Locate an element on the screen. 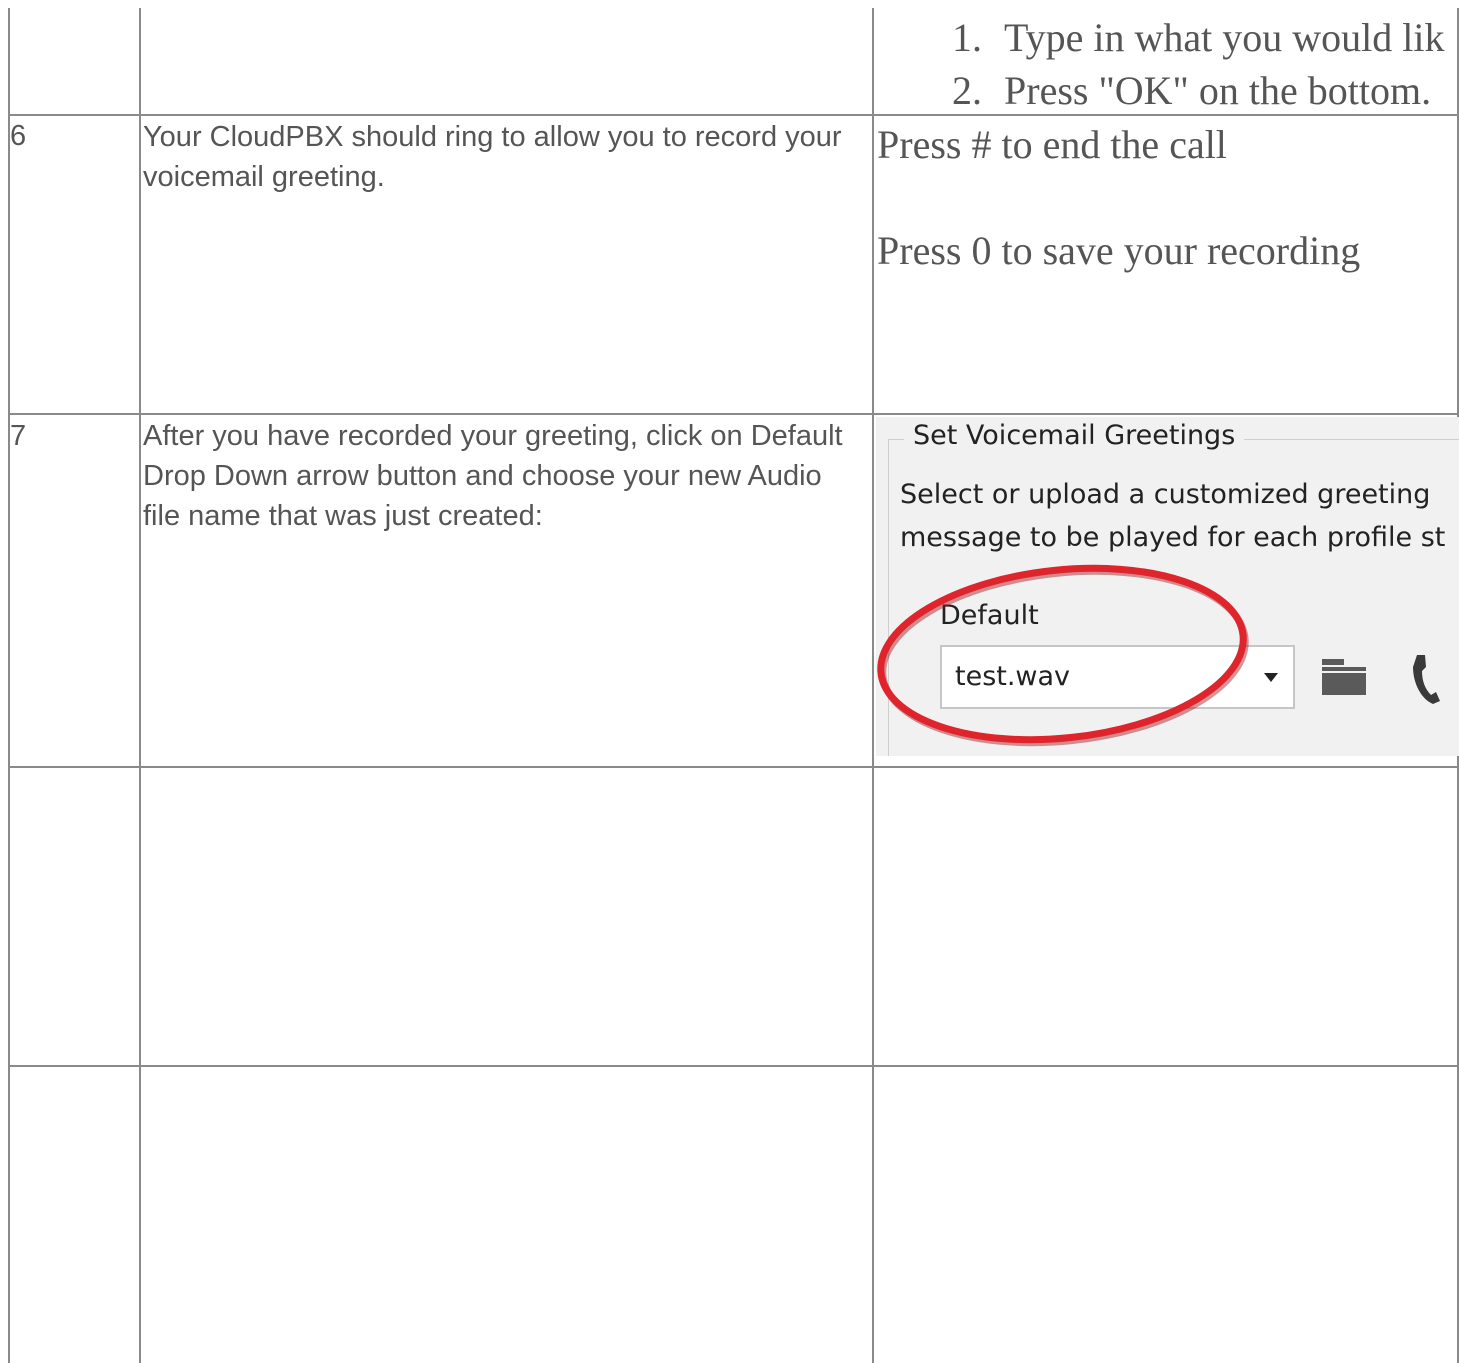 The image size is (1459, 1363). step-number: 6 is located at coordinates (18, 136).